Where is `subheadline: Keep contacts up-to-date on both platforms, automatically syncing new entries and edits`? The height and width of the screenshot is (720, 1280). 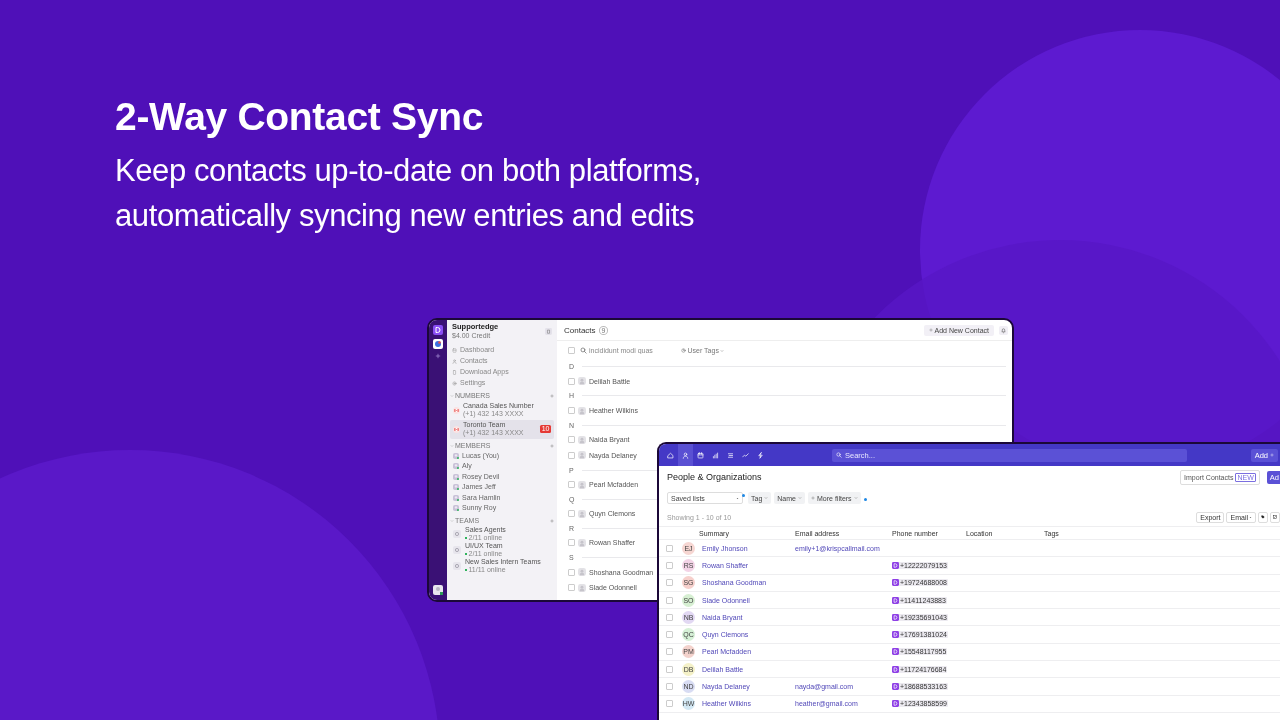
subheadline: Keep contacts up-to-date on both platforms, automatically syncing new entries and edits is located at coordinates (408, 193).